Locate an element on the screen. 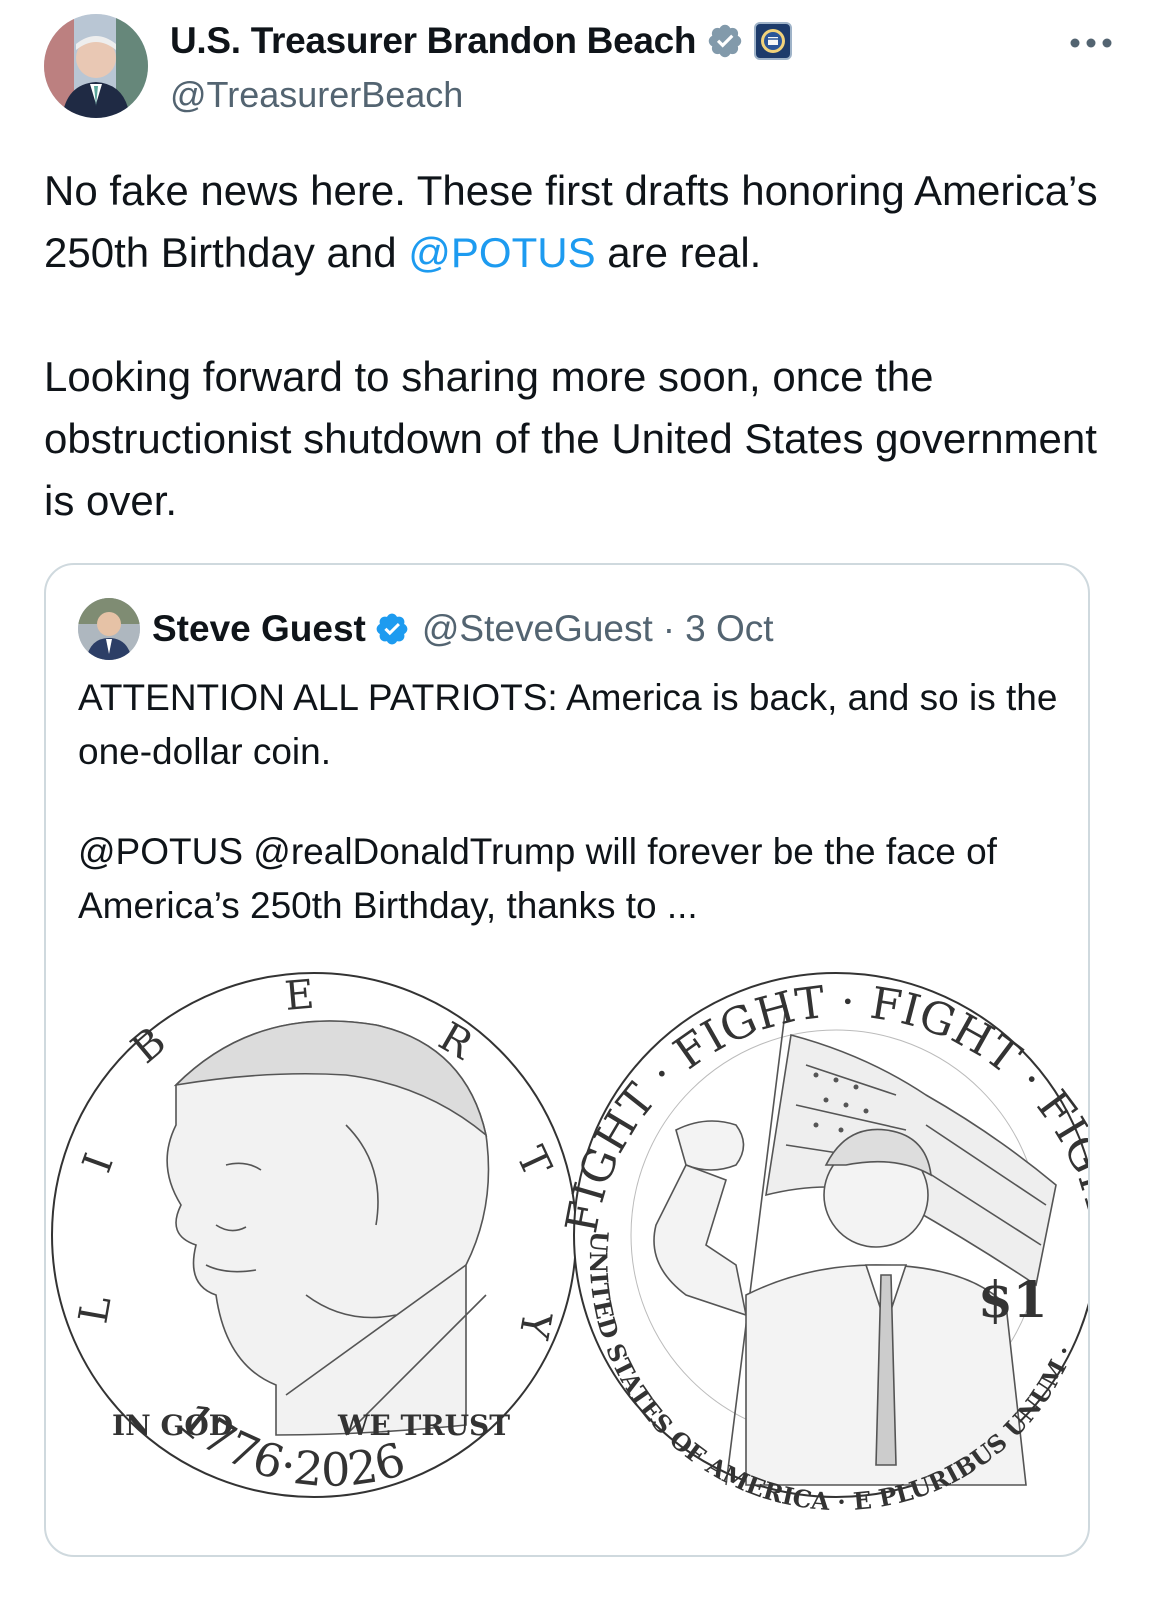 Image resolution: width=1159 pixels, height=1600 pixels. motto-we-trust: WE TRUST is located at coordinates (423, 1425).